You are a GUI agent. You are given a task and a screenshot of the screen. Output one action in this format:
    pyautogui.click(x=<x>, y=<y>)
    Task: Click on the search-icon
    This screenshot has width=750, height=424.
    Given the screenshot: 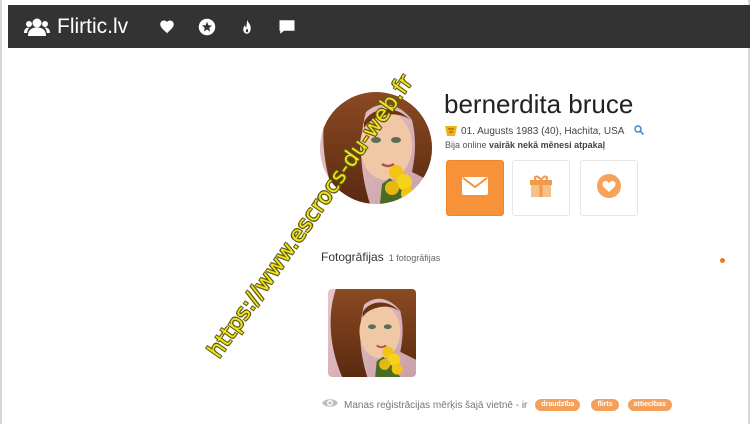 What is the action you would take?
    pyautogui.click(x=639, y=131)
    